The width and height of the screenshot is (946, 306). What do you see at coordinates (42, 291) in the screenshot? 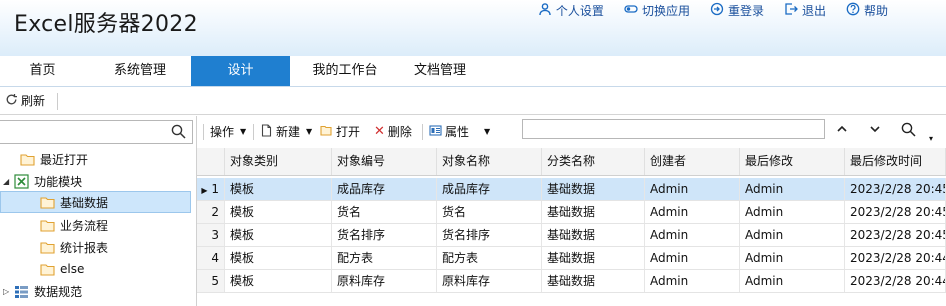
I see `tree-item-data-standards: ▷ 数据规范` at bounding box center [42, 291].